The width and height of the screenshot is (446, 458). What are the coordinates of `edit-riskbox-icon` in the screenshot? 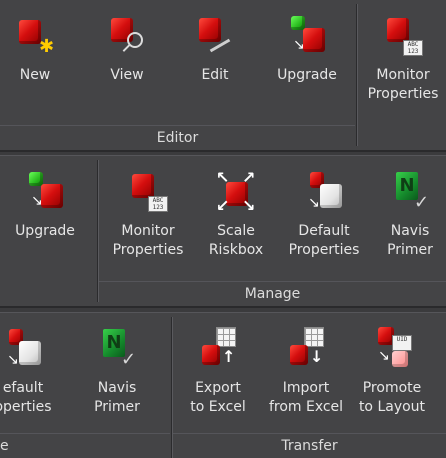 It's located at (215, 36).